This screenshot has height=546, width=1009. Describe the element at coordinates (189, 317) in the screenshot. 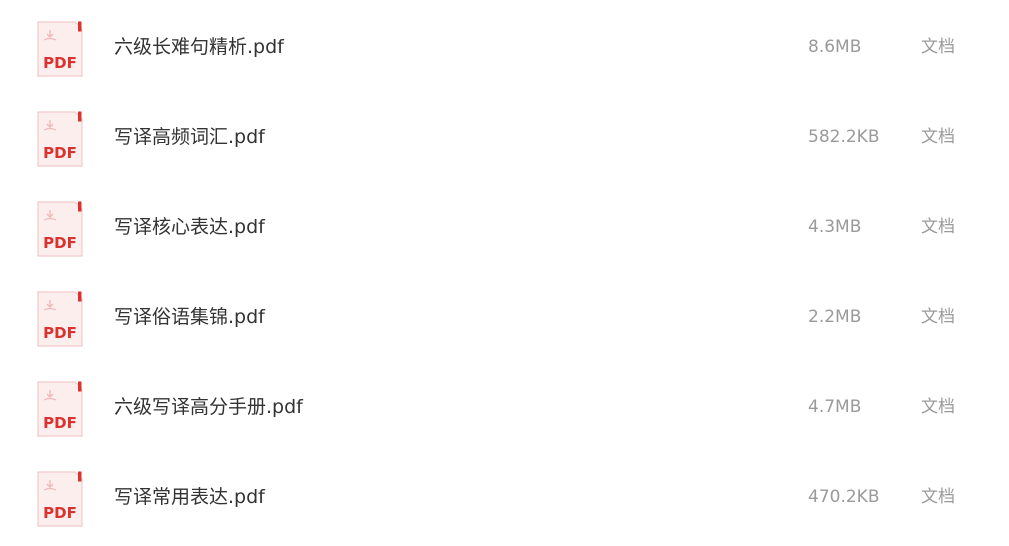

I see `file-name: 写译俗语集锦.pdf` at that location.